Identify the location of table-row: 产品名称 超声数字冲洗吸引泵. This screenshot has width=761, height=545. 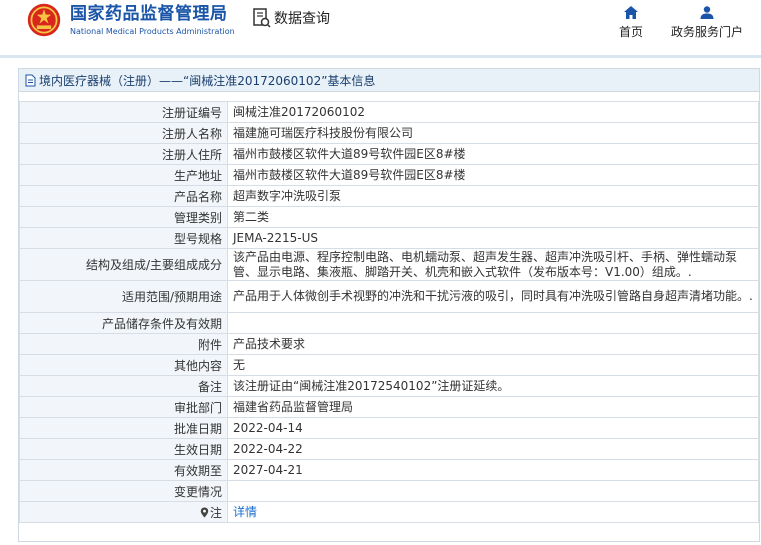
(389, 196).